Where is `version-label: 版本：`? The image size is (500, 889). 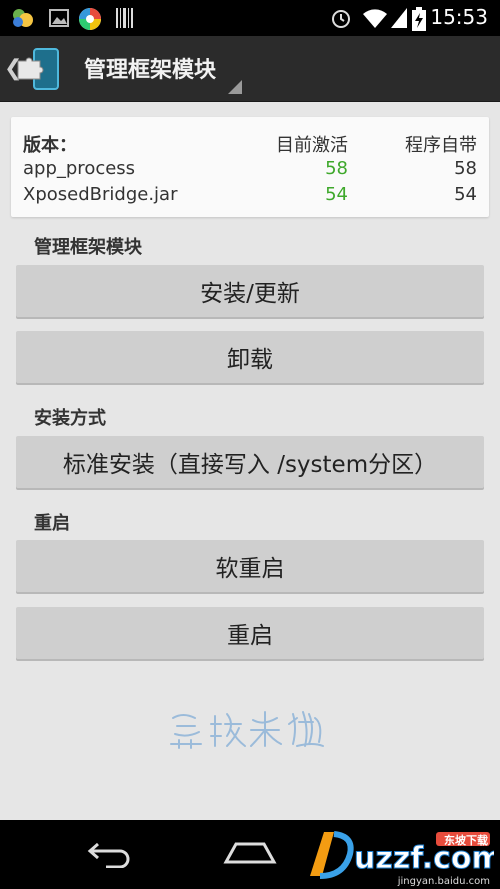
version-label: 版本： is located at coordinates (50, 145).